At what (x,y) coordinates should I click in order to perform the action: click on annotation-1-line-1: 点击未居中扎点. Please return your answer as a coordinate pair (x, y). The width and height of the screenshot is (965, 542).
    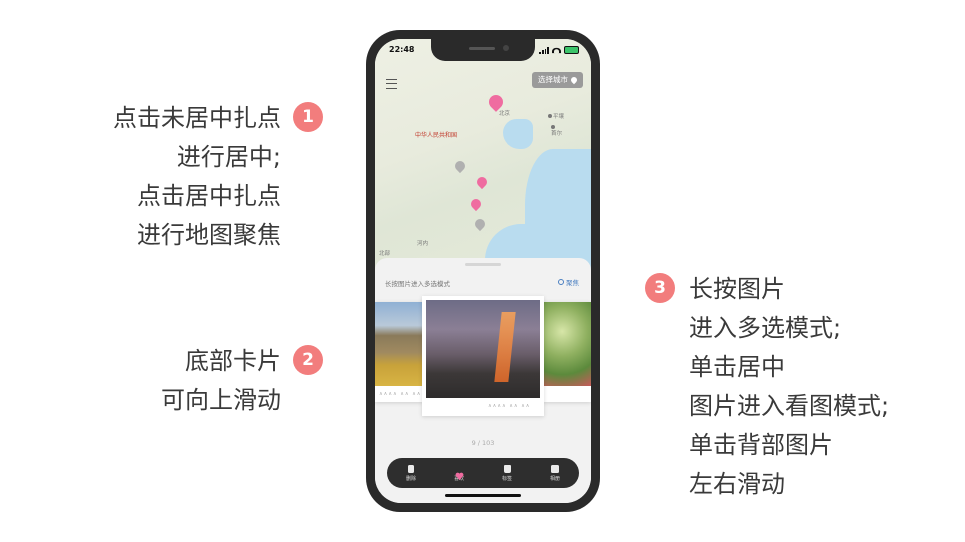
    Looking at the image, I should click on (197, 118).